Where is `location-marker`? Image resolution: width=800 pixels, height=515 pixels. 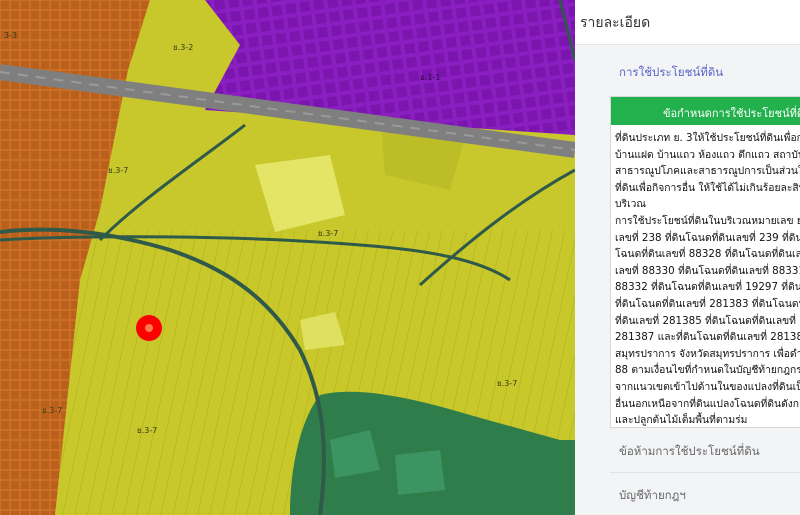 location-marker is located at coordinates (149, 328).